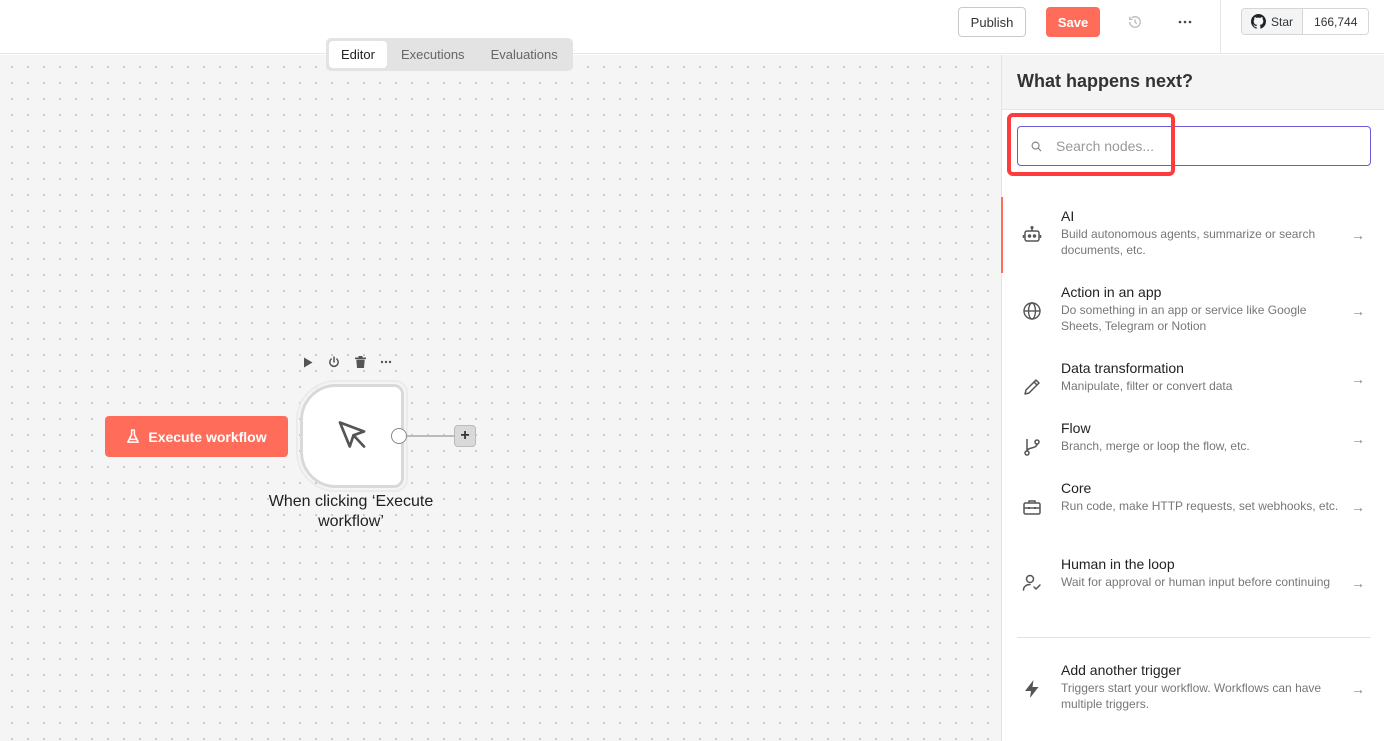 The height and width of the screenshot is (741, 1384). What do you see at coordinates (1258, 21) in the screenshot?
I see `github-icon` at bounding box center [1258, 21].